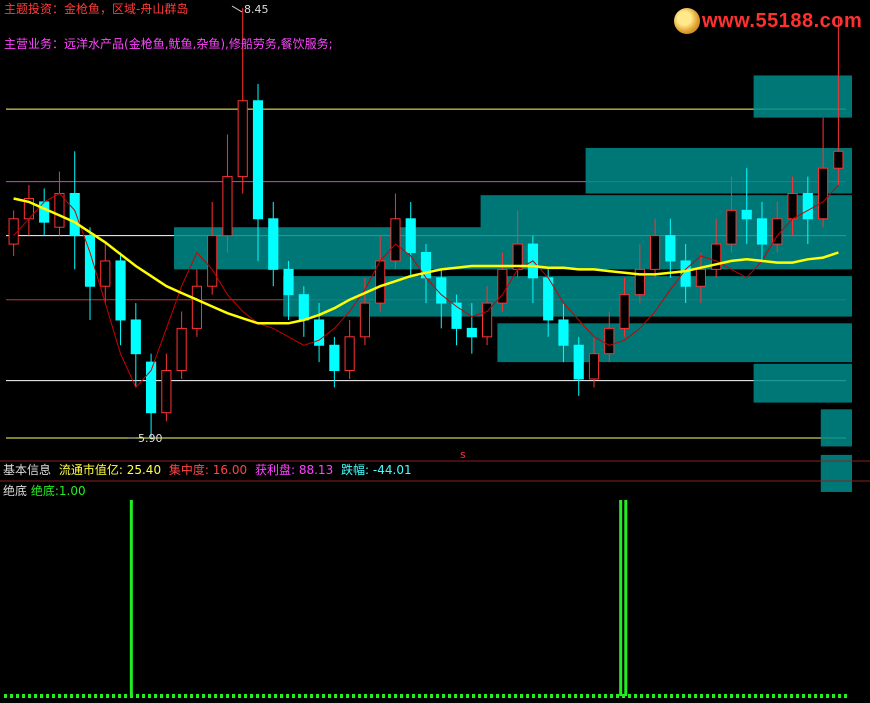 This screenshot has width=870, height=703. Describe the element at coordinates (463, 454) in the screenshot. I see `marker-s: s` at that location.